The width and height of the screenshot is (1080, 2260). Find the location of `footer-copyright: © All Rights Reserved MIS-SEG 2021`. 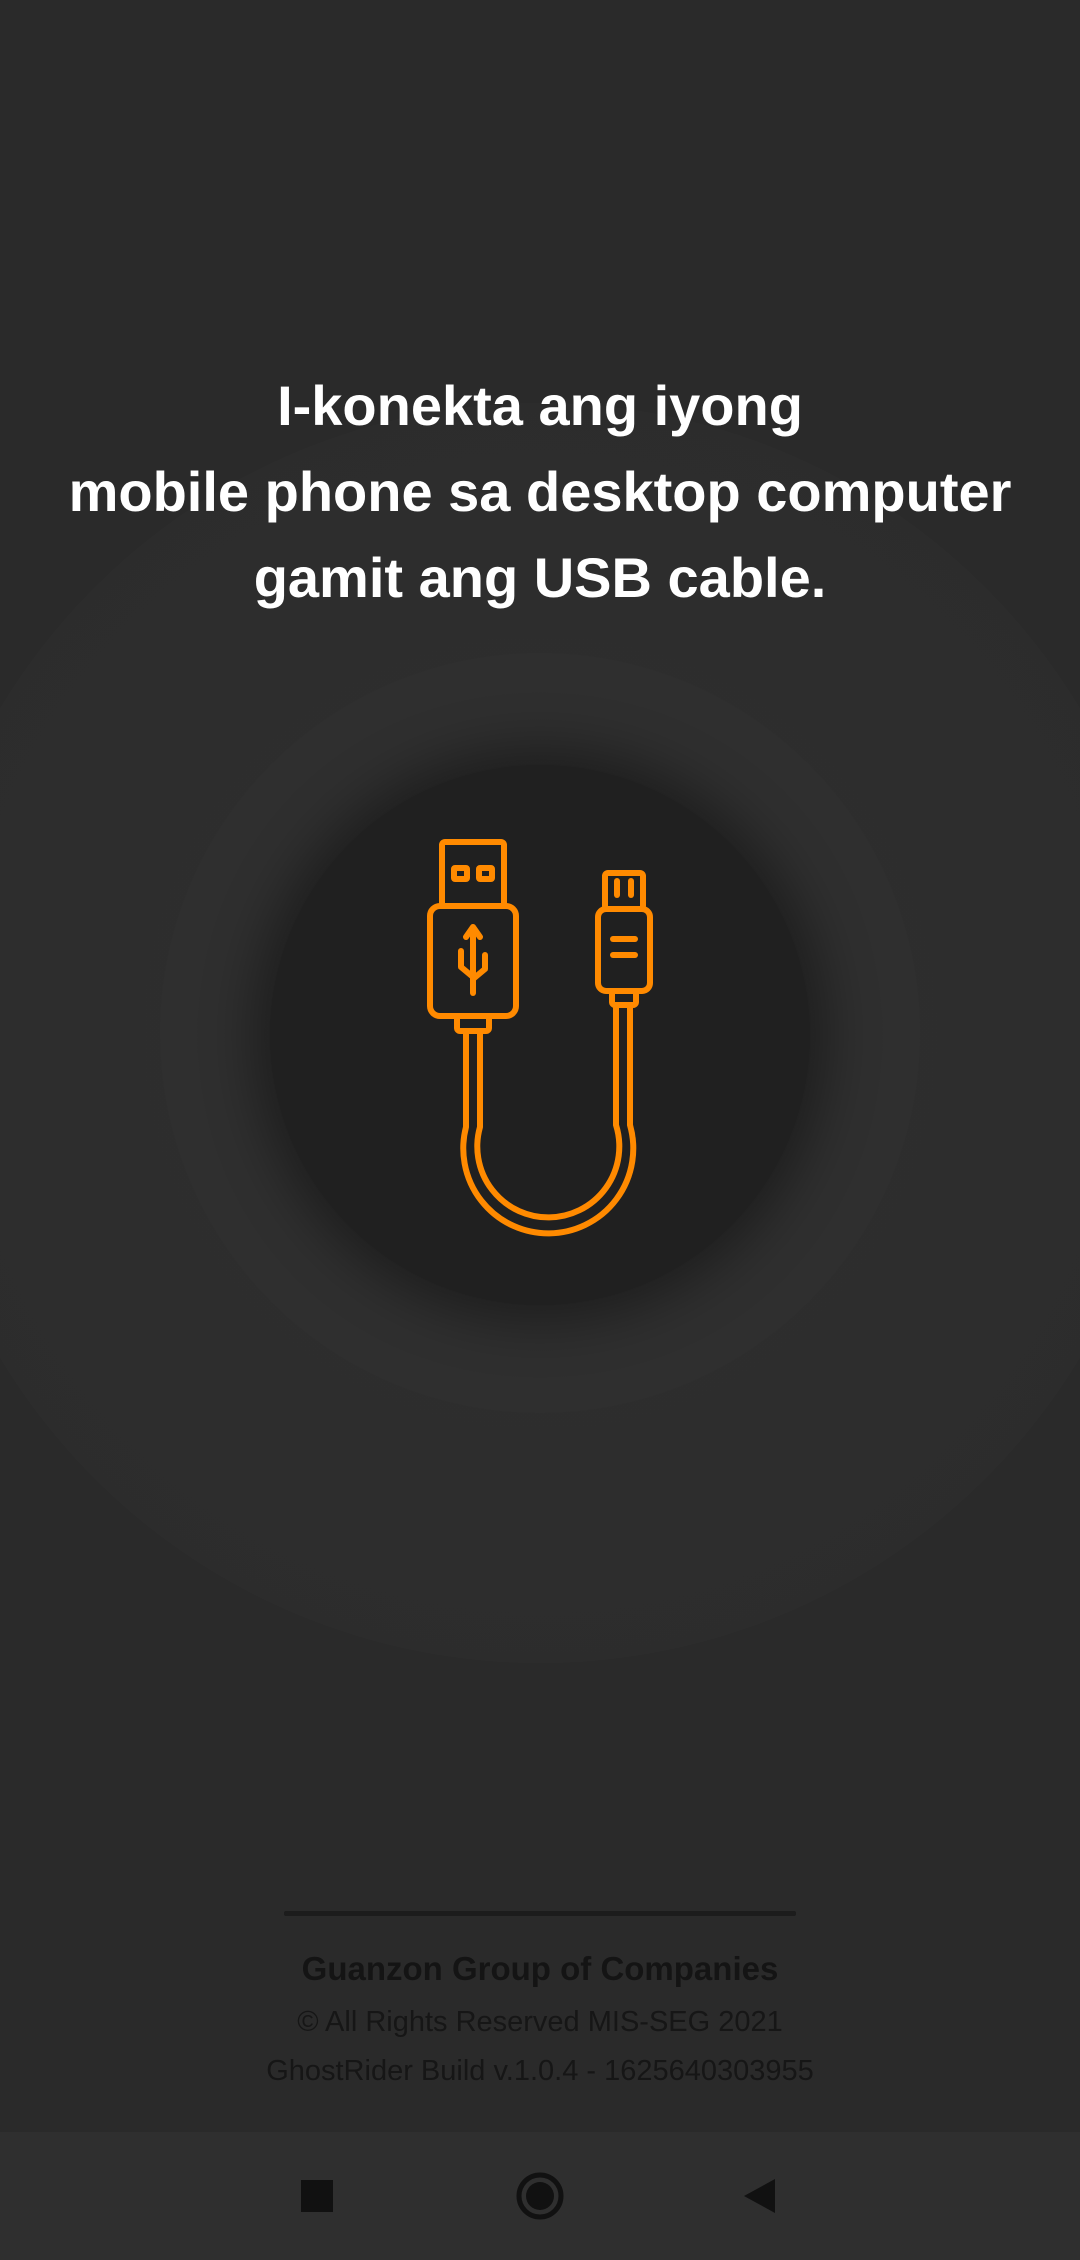

footer-copyright: © All Rights Reserved MIS-SEG 2021 is located at coordinates (540, 2022).